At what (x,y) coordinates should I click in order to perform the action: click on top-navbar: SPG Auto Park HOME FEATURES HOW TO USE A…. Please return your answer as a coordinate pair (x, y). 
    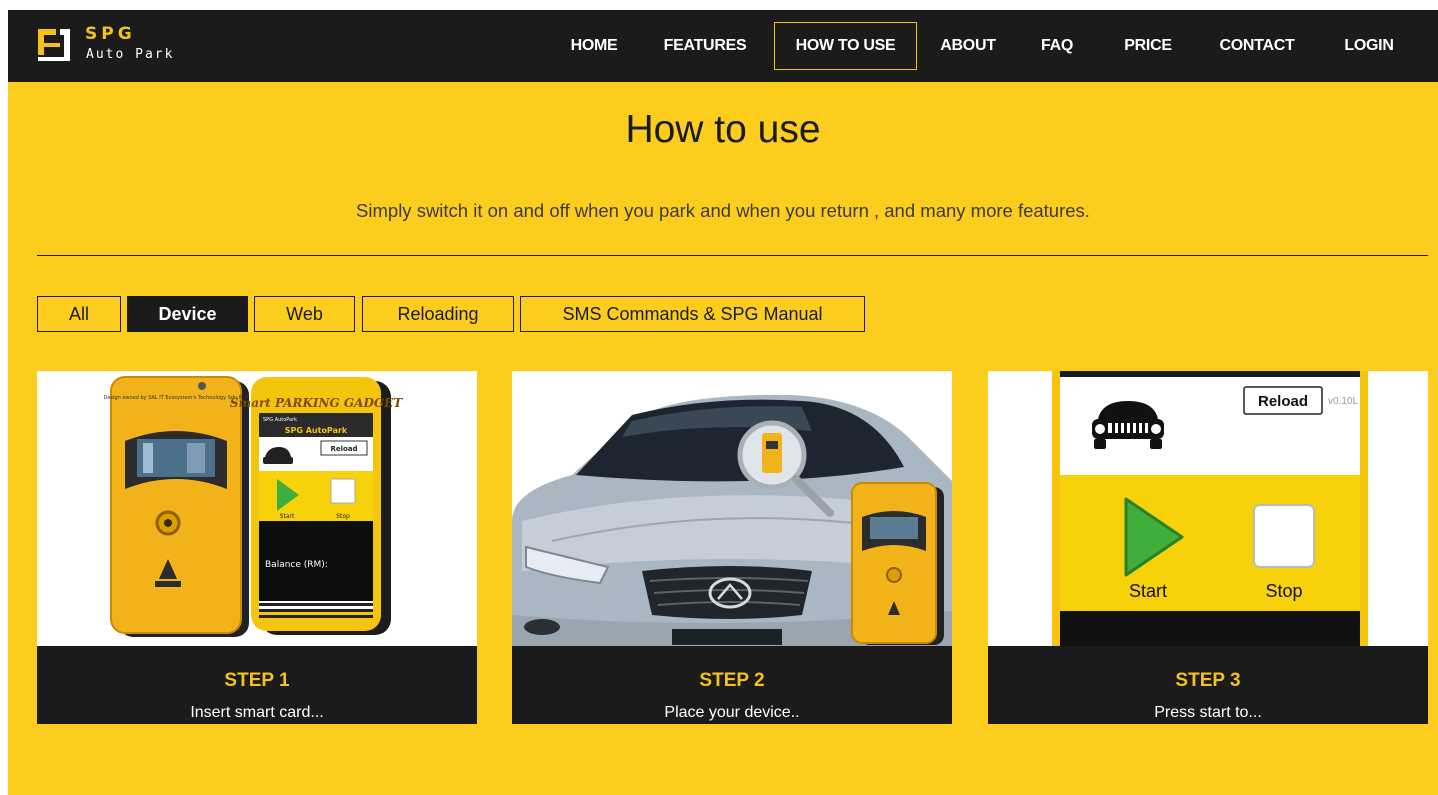
    Looking at the image, I should click on (723, 46).